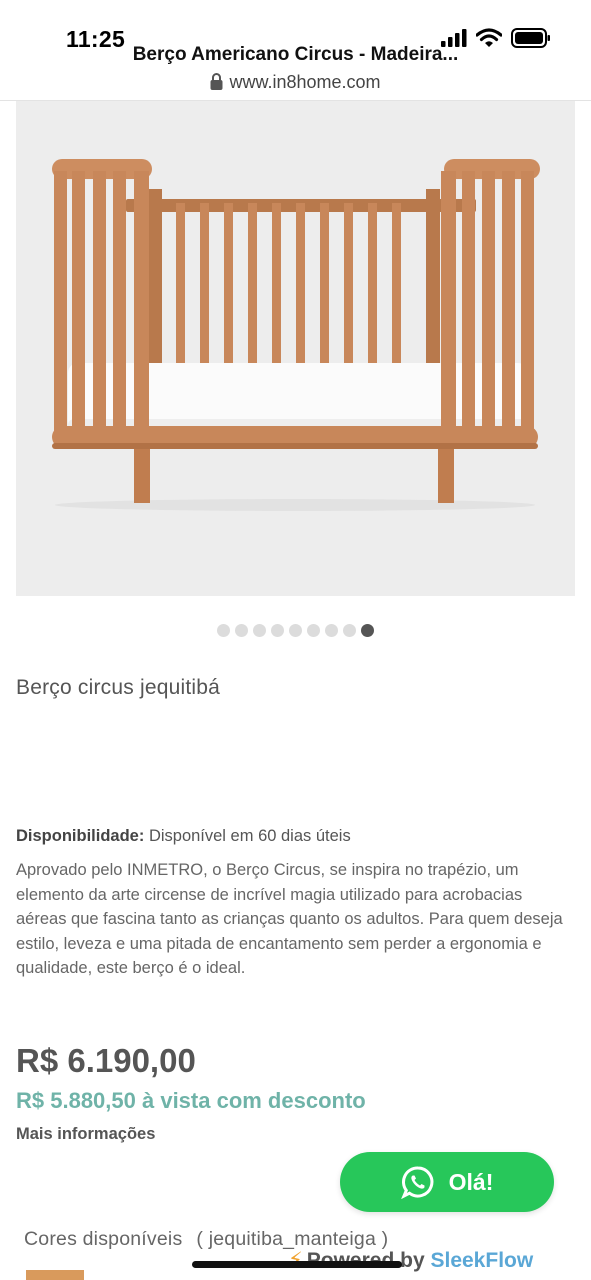 The width and height of the screenshot is (591, 1280). What do you see at coordinates (249, 836) in the screenshot?
I see `availability-value: Disponível em 60 dias úteis` at bounding box center [249, 836].